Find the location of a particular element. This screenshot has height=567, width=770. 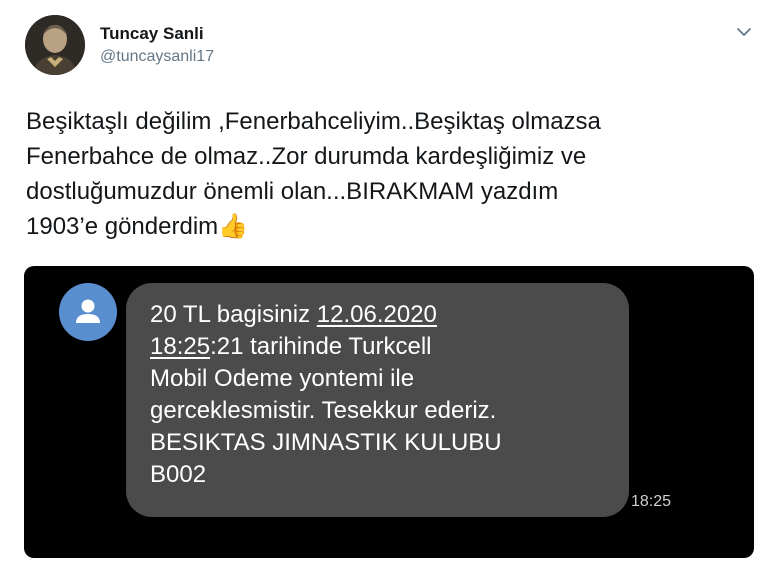

user-name: Tuncay Sanli is located at coordinates (152, 34).